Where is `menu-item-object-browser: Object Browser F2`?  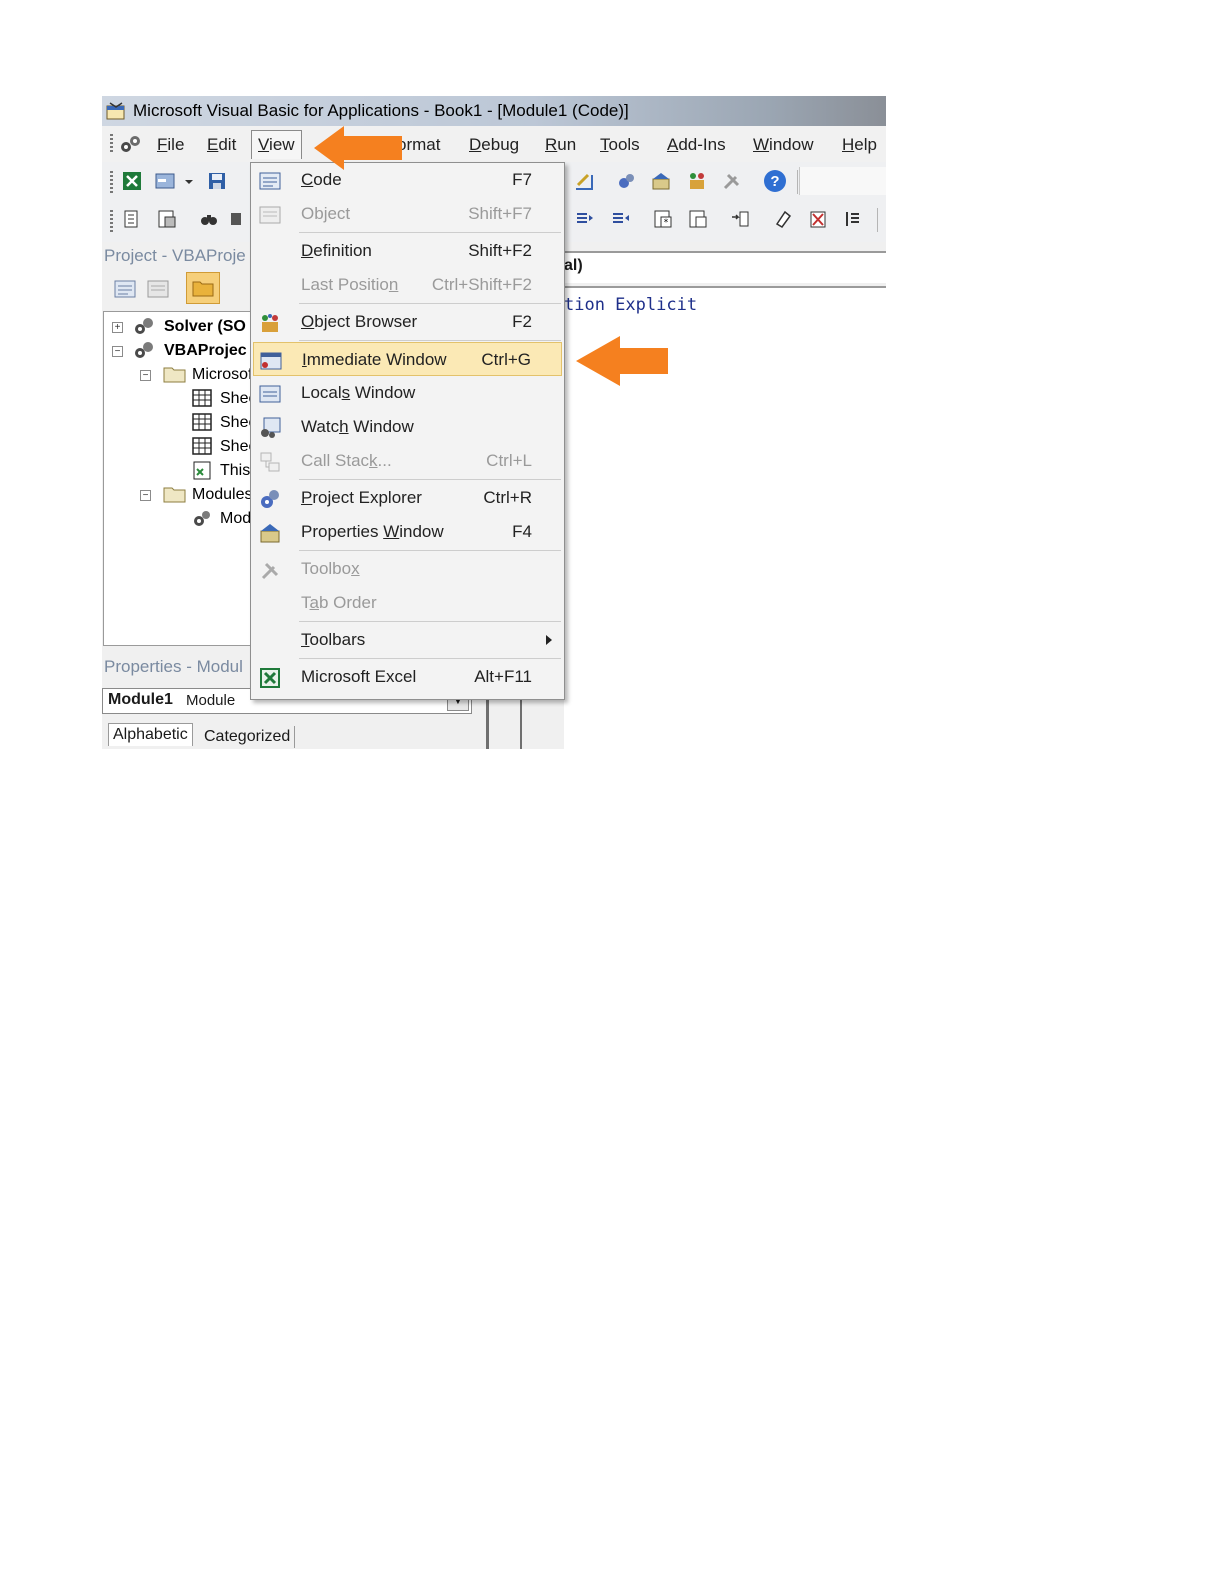
menu-item-object-browser: Object Browser F2 is located at coordinates (407, 322).